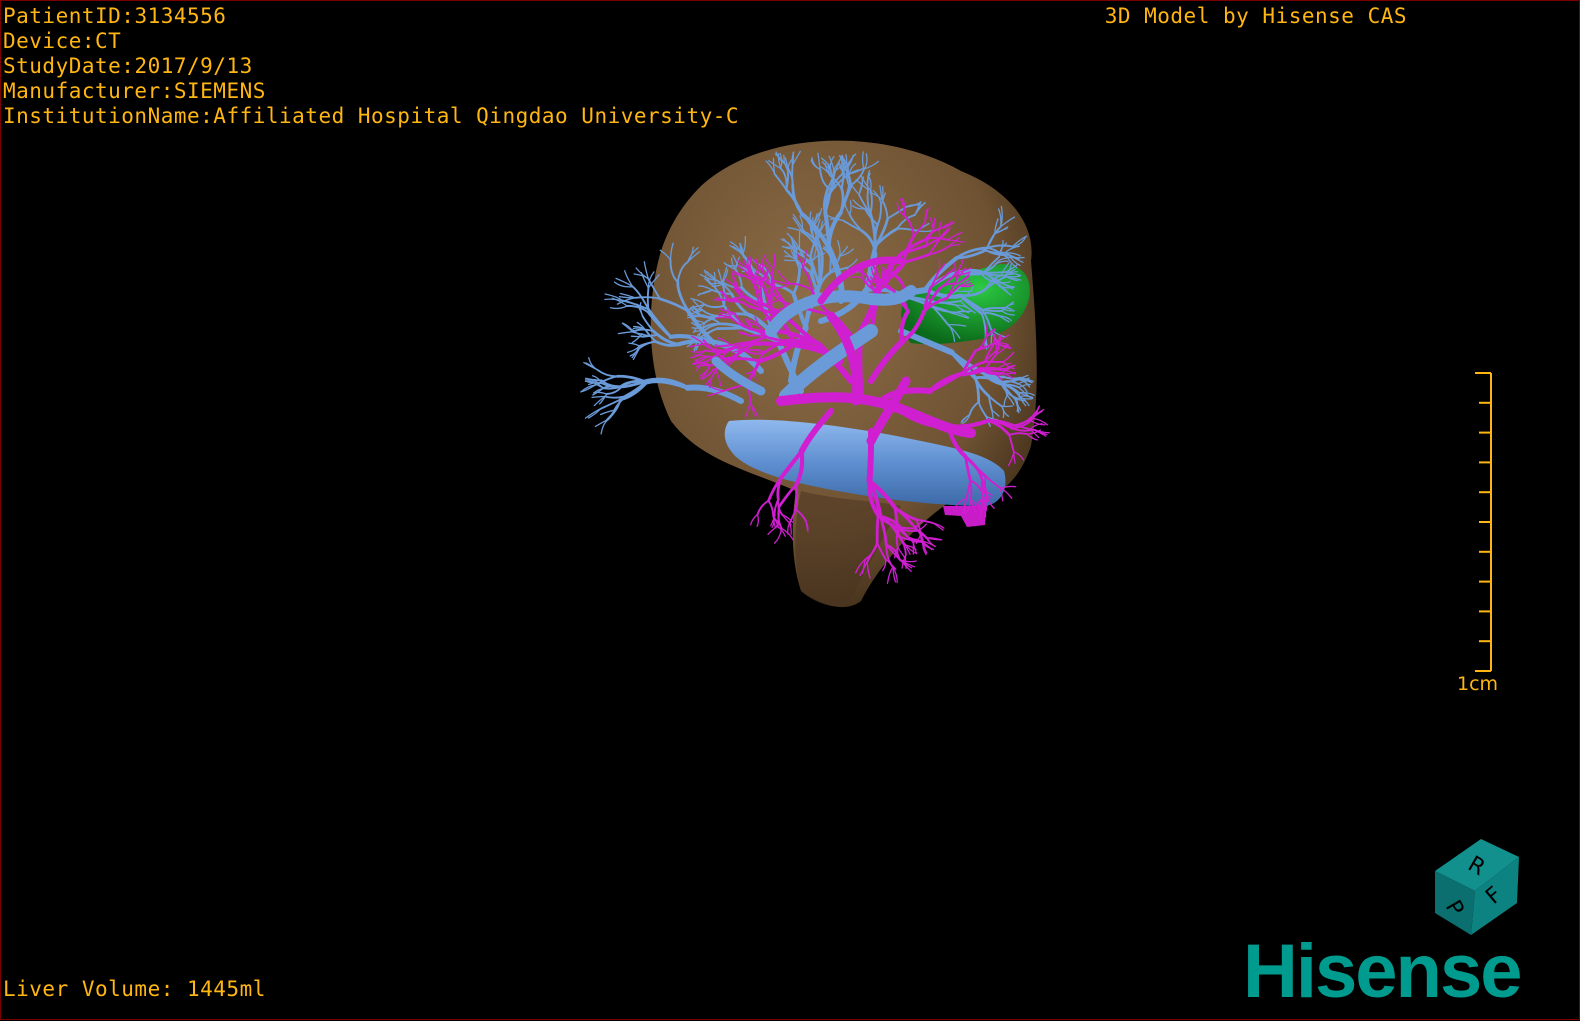 The width and height of the screenshot is (1580, 1021). Describe the element at coordinates (1477, 684) in the screenshot. I see `scale-bar-label: 1cm` at that location.